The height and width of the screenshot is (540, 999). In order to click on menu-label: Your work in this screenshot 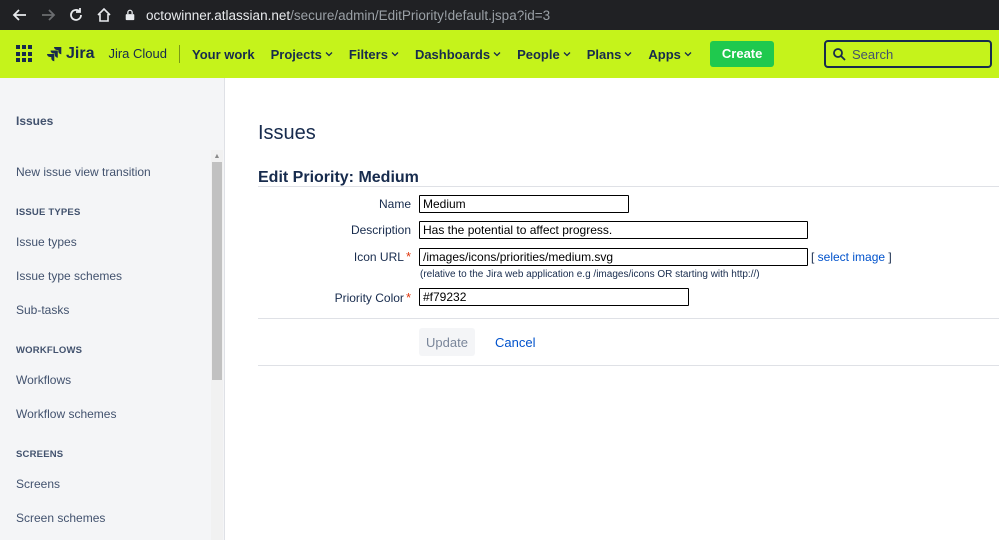, I will do `click(223, 54)`.